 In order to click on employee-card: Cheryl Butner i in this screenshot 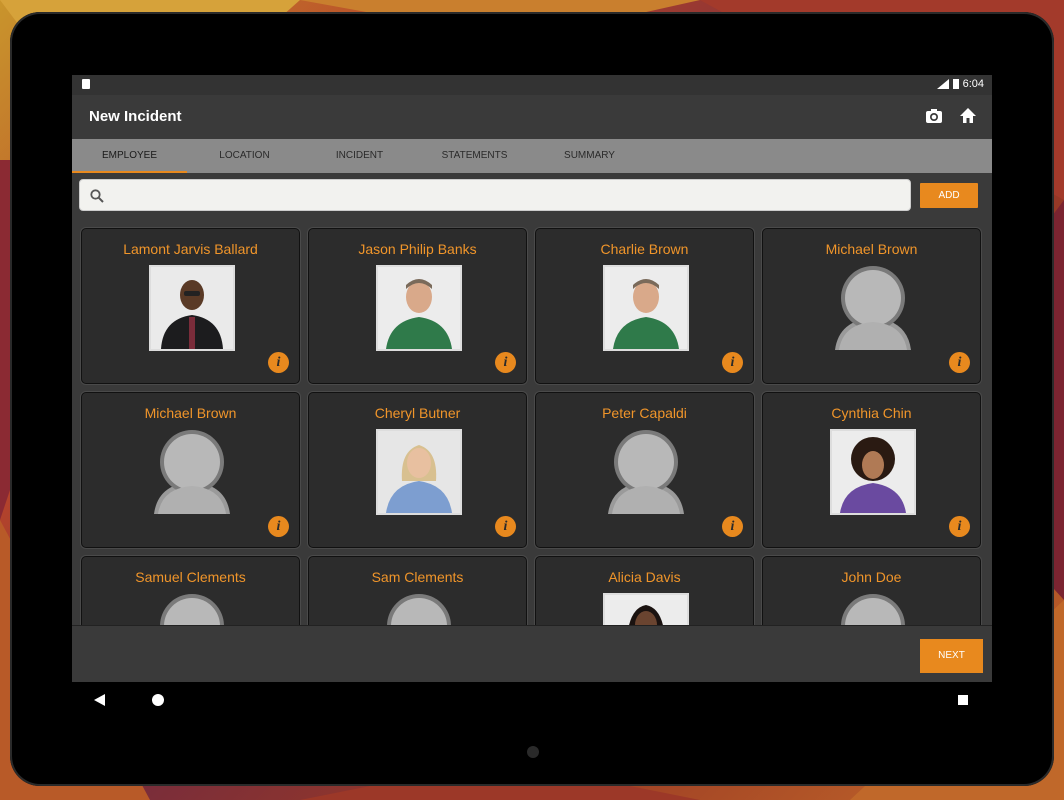, I will do `click(417, 470)`.